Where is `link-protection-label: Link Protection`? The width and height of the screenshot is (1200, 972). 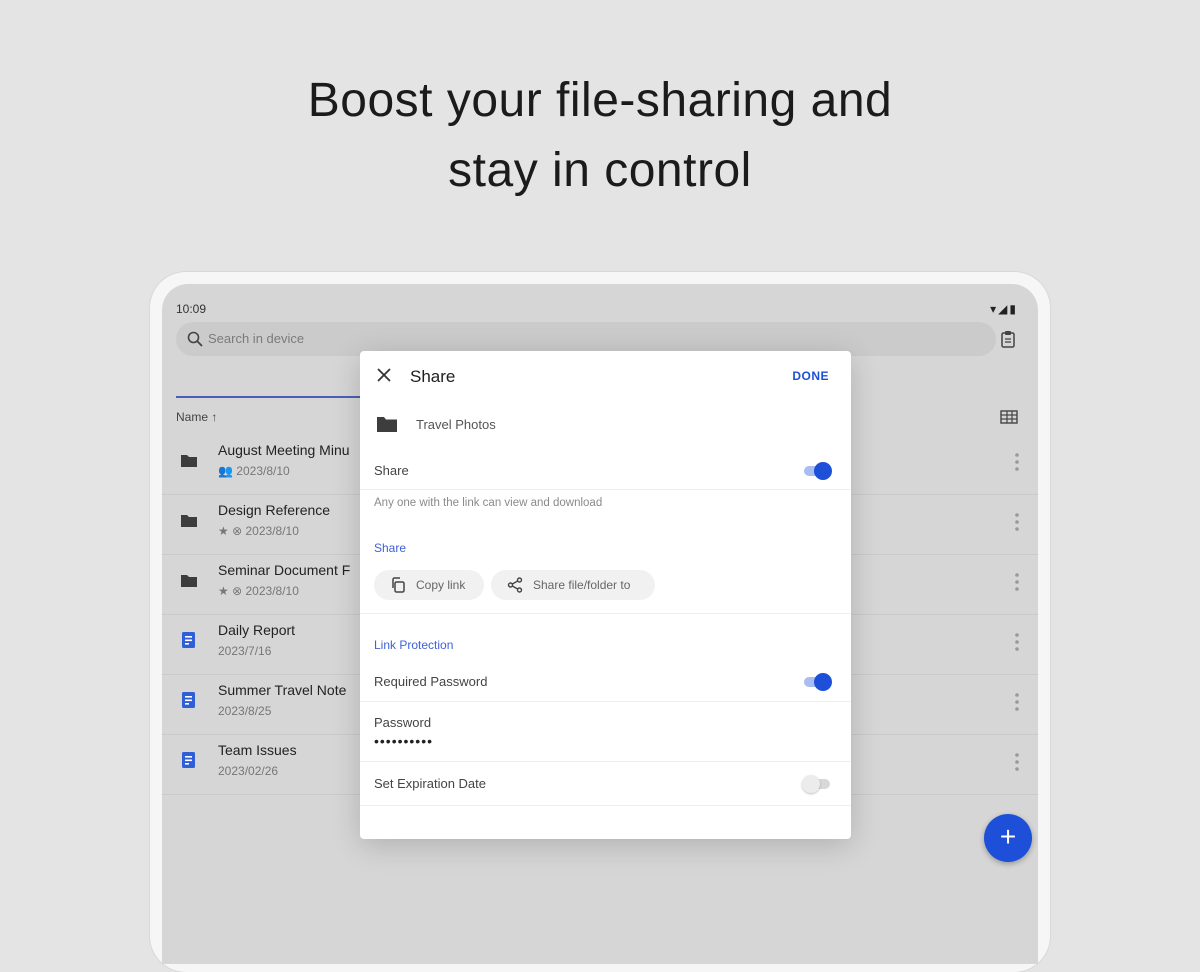 link-protection-label: Link Protection is located at coordinates (414, 645).